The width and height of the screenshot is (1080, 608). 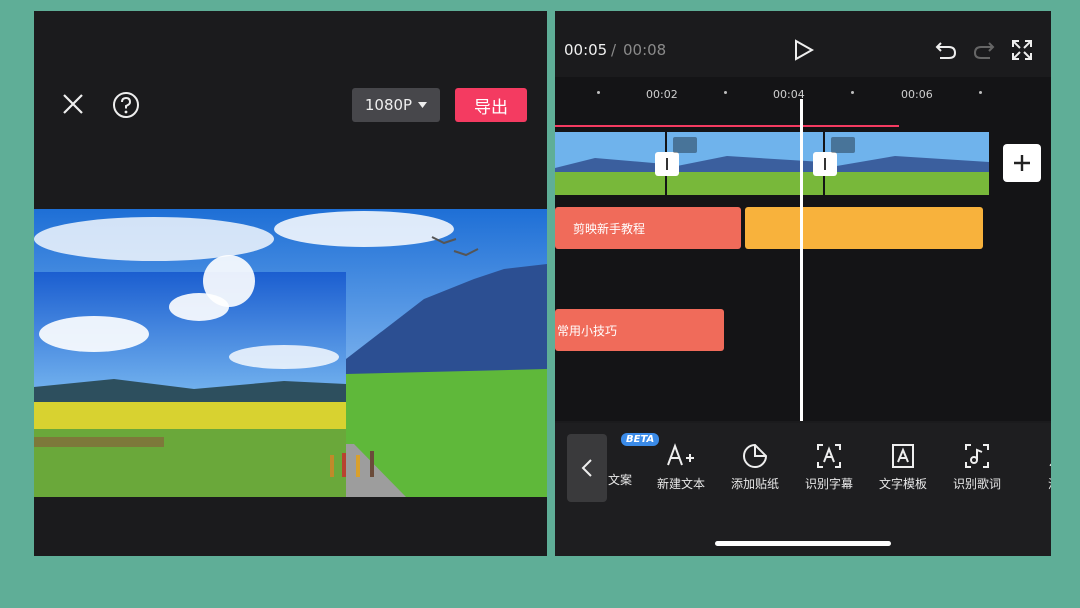 What do you see at coordinates (828, 484) in the screenshot?
I see `tool-label: 识别字幕` at bounding box center [828, 484].